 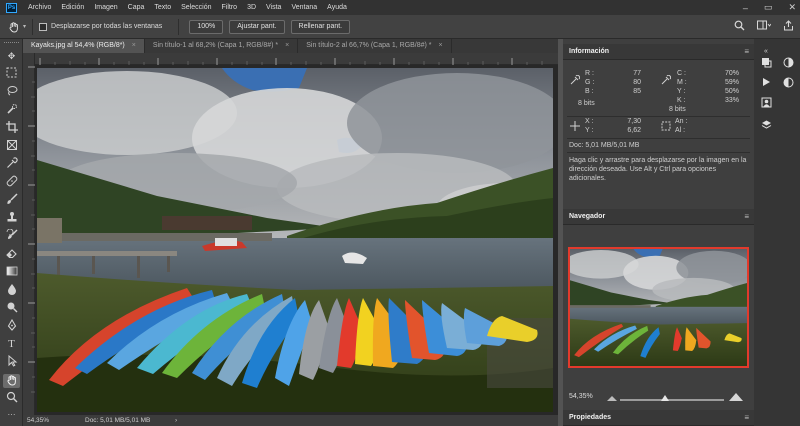 I want to click on minimize-button: –, so click(x=745, y=8).